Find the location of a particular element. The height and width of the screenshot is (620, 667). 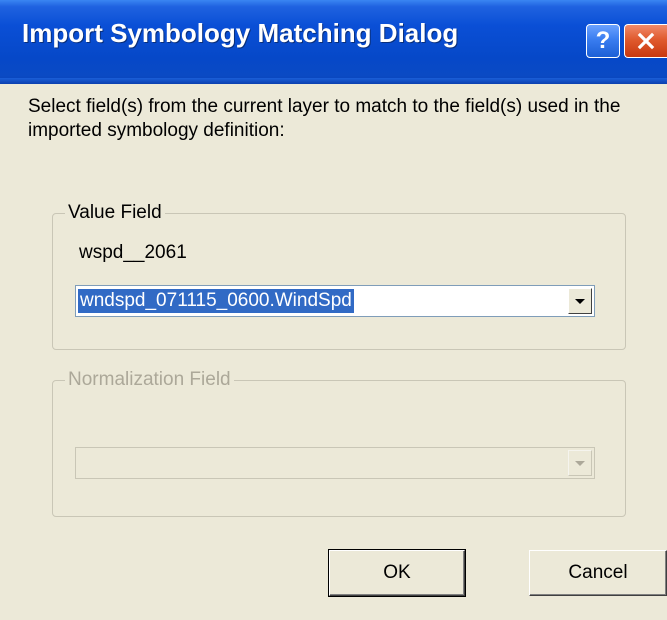

close-icon is located at coordinates (646, 41).